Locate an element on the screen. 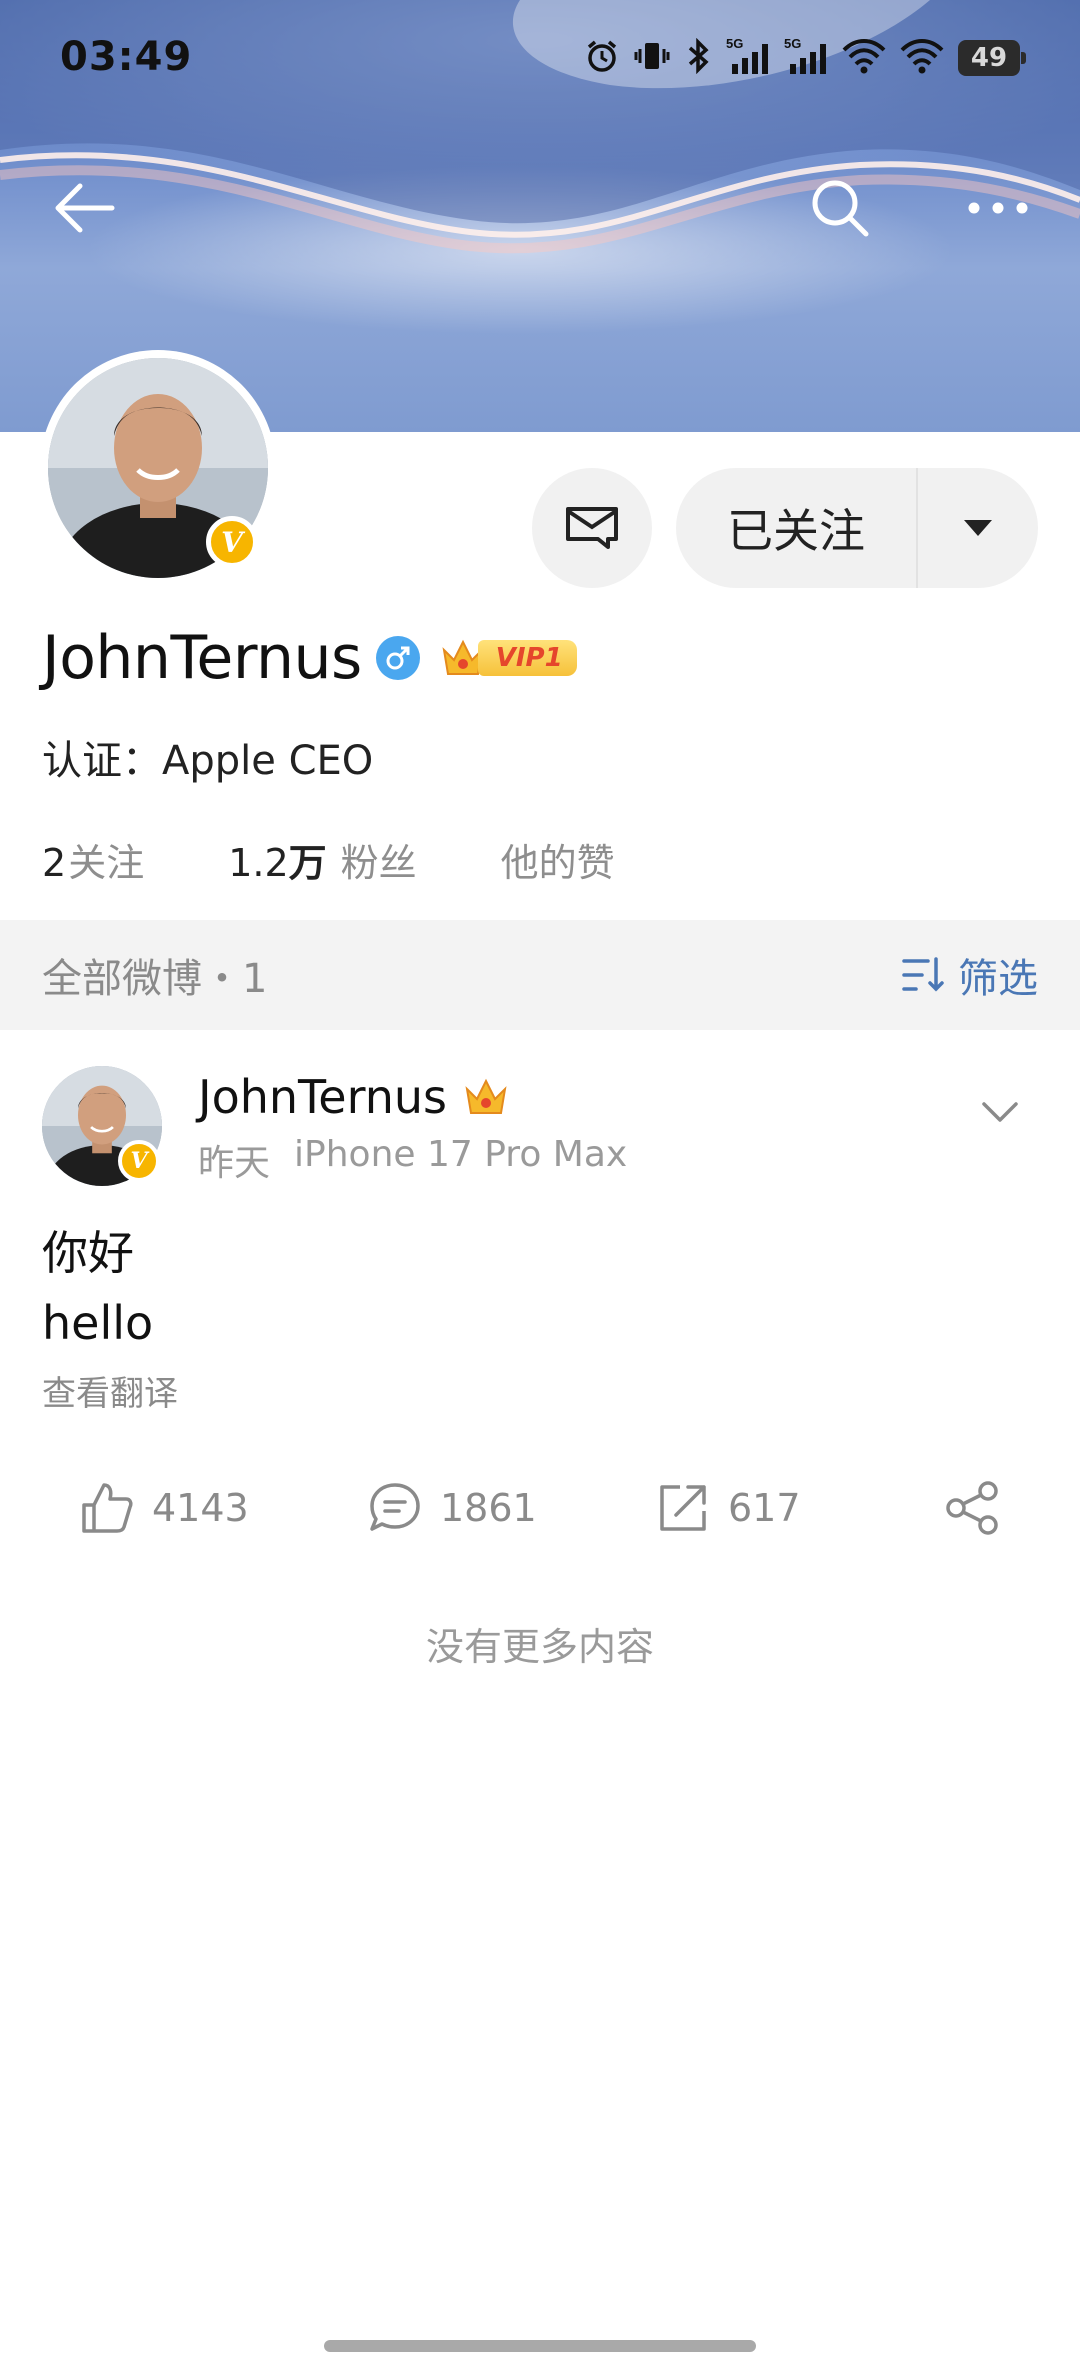 Image resolution: width=1080 pixels, height=2376 pixels. message-button is located at coordinates (592, 528).